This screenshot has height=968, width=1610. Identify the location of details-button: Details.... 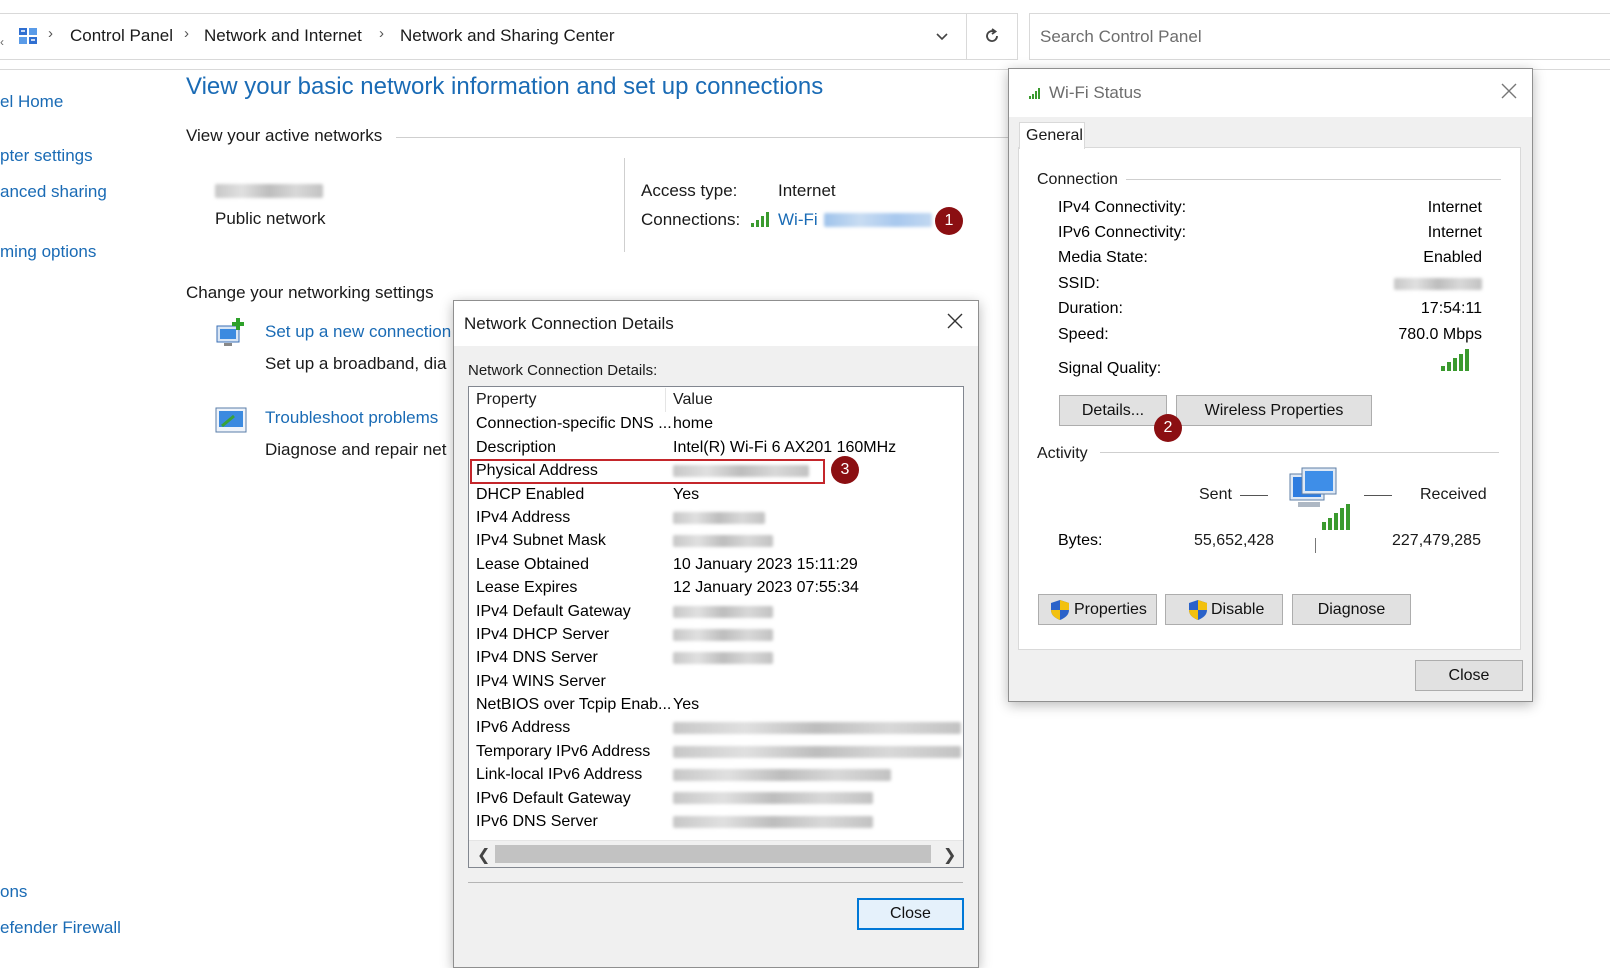
(1113, 410).